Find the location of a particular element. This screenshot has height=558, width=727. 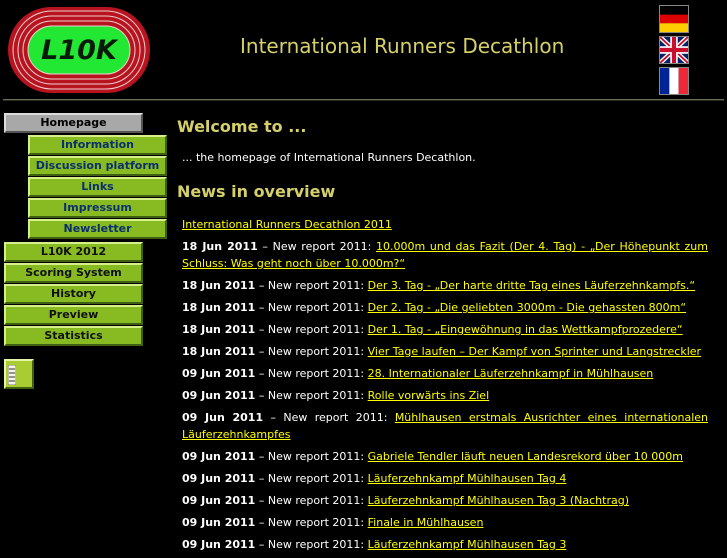

nav-statistics: Statistics is located at coordinates (73, 336).